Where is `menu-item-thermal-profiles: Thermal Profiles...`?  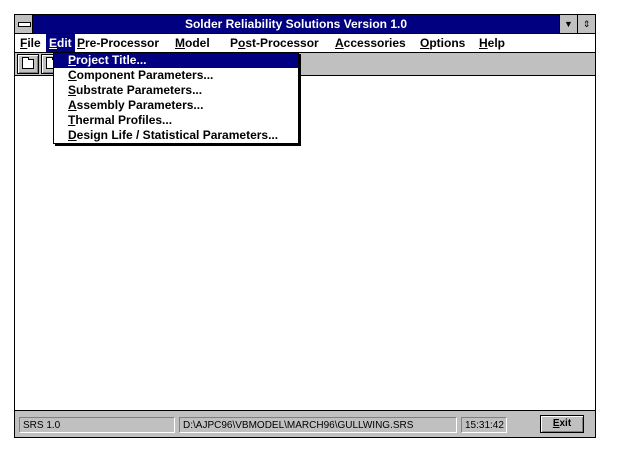 menu-item-thermal-profiles: Thermal Profiles... is located at coordinates (176, 120).